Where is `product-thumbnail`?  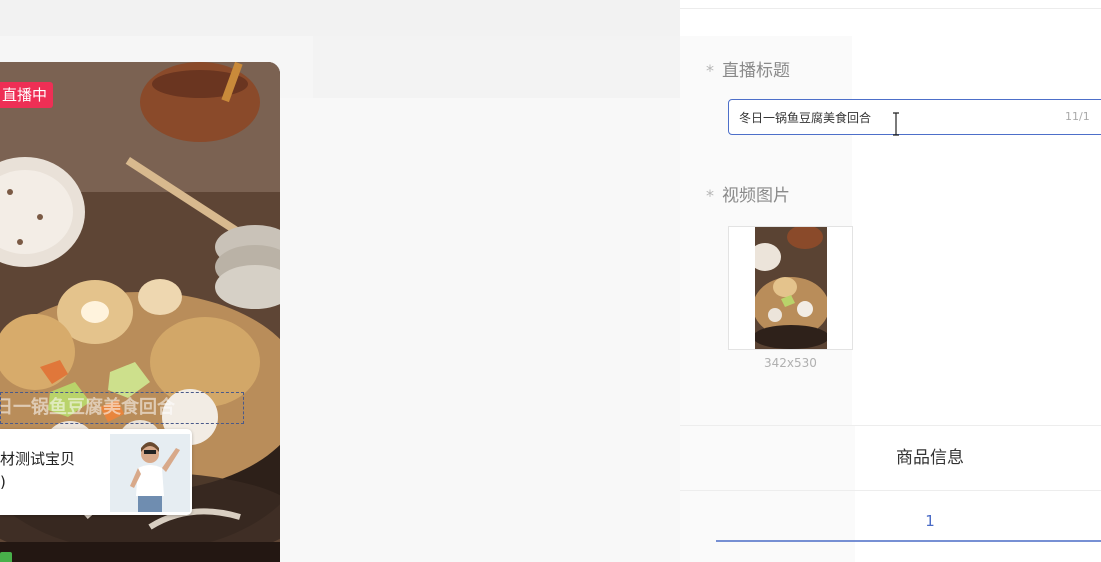 product-thumbnail is located at coordinates (150, 473).